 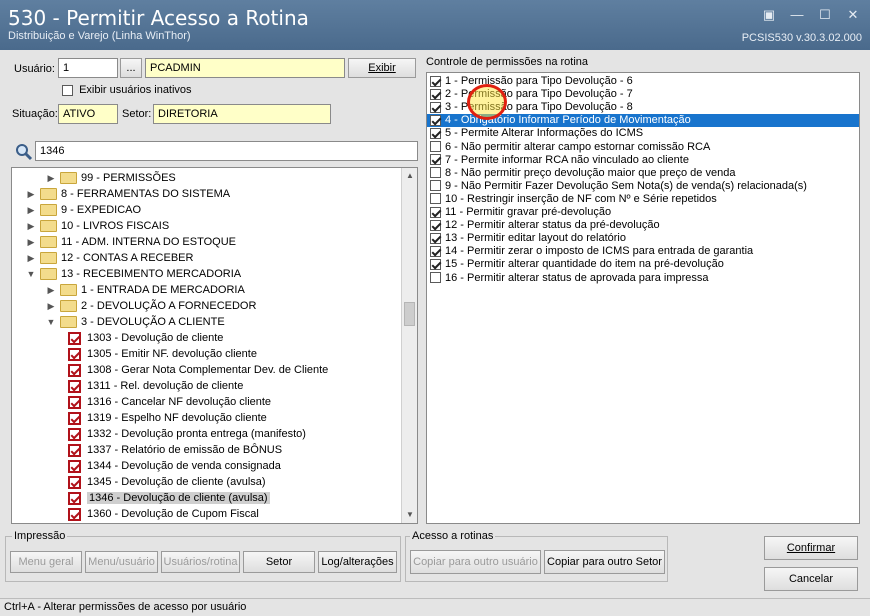 What do you see at coordinates (121, 562) in the screenshot?
I see `menu-usuario-button: Menu/usuário` at bounding box center [121, 562].